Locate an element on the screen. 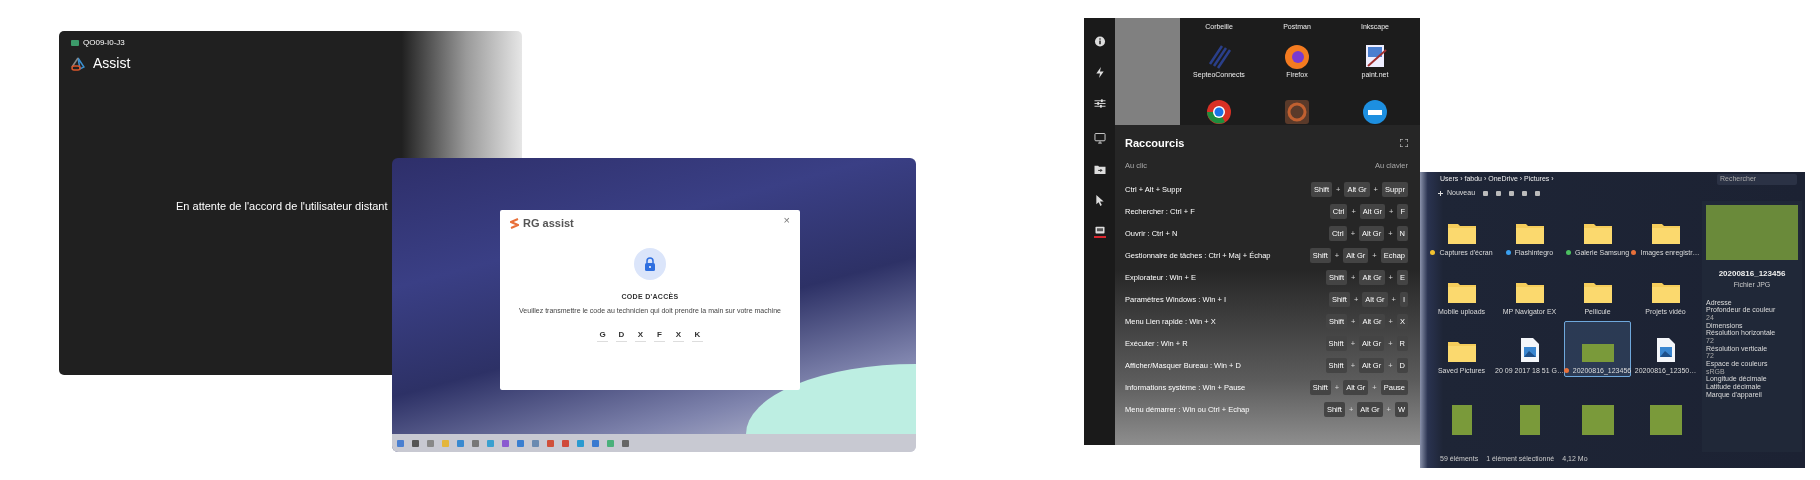  session-id: QO09-I0-J3 is located at coordinates (104, 43).